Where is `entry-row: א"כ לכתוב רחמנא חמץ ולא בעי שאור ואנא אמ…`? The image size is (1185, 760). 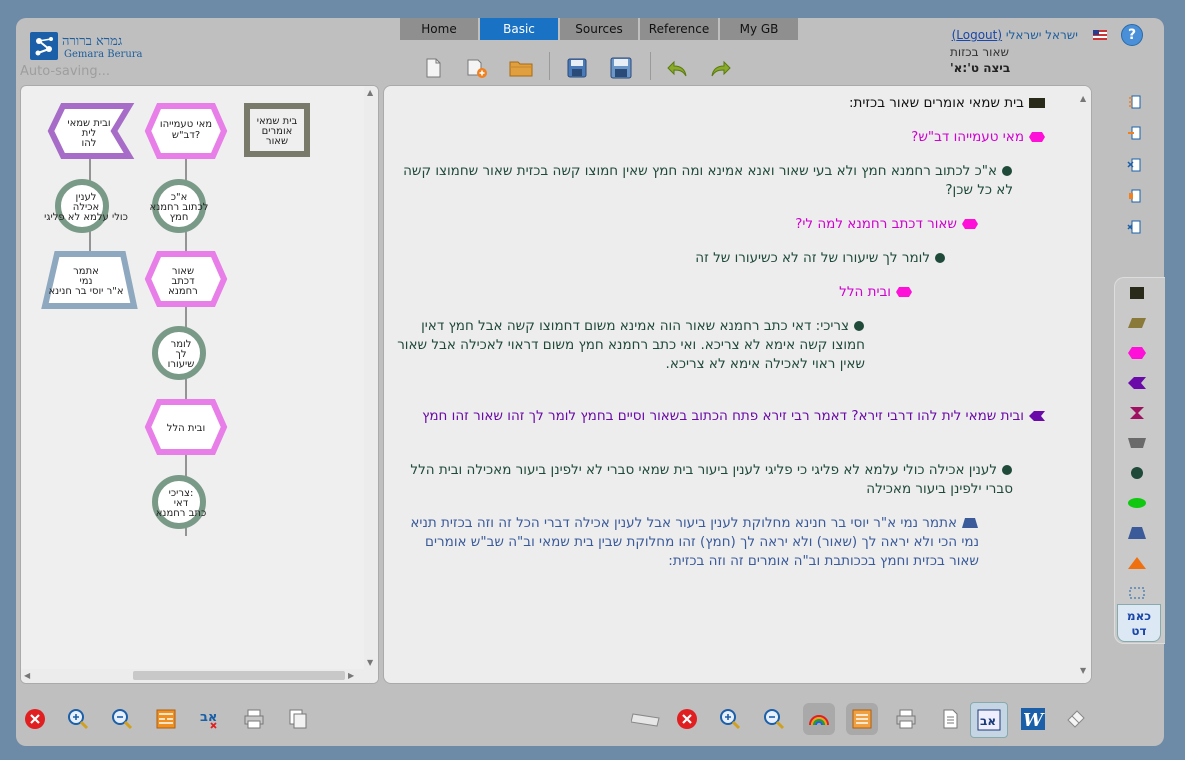 entry-row: א"כ לכתוב רחמנא חמץ ולא בעי שאור ואנא אמ… is located at coordinates (703, 181).